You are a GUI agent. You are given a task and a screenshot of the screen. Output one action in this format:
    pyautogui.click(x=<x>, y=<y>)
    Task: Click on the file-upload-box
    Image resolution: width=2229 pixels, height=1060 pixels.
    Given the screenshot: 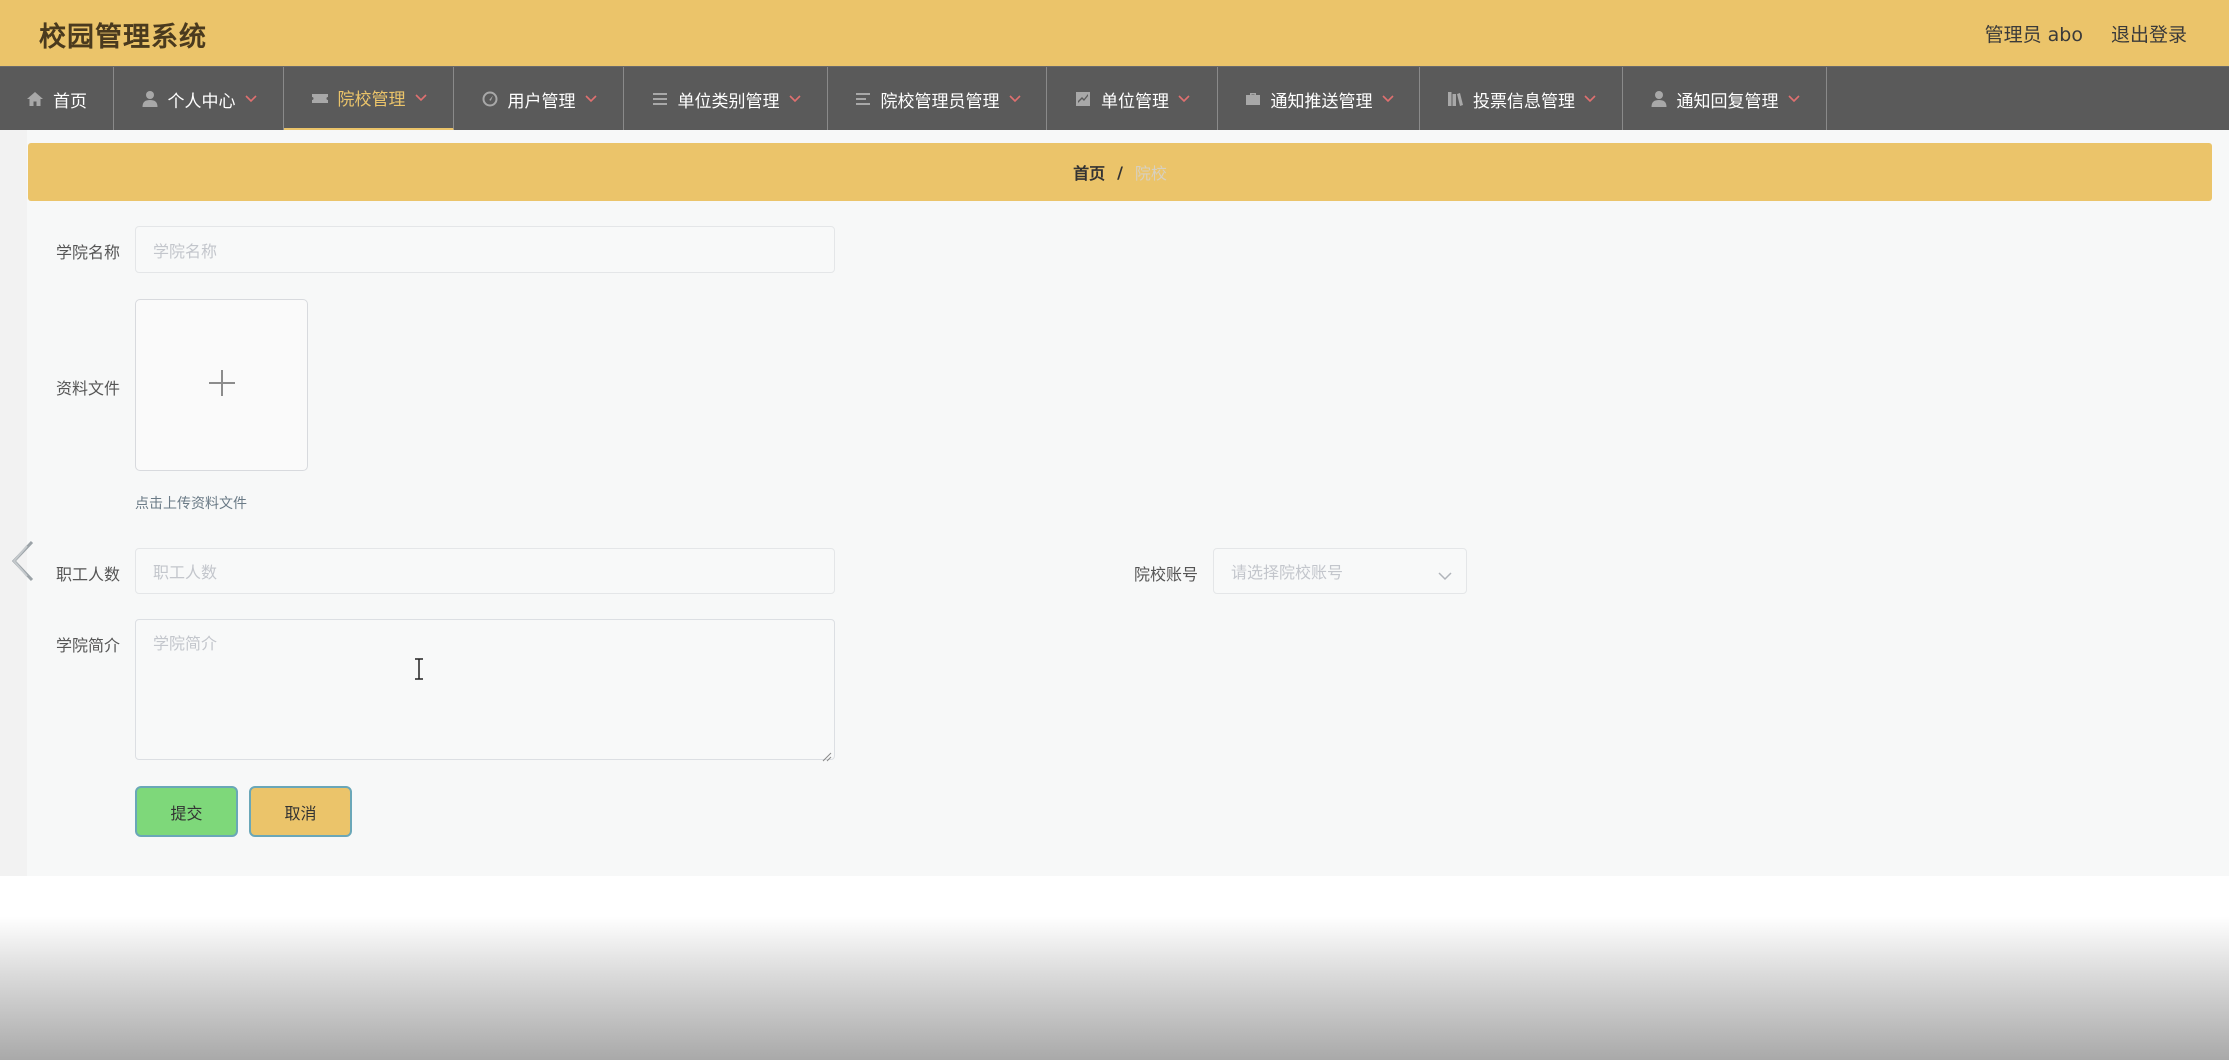 What is the action you would take?
    pyautogui.click(x=221, y=385)
    